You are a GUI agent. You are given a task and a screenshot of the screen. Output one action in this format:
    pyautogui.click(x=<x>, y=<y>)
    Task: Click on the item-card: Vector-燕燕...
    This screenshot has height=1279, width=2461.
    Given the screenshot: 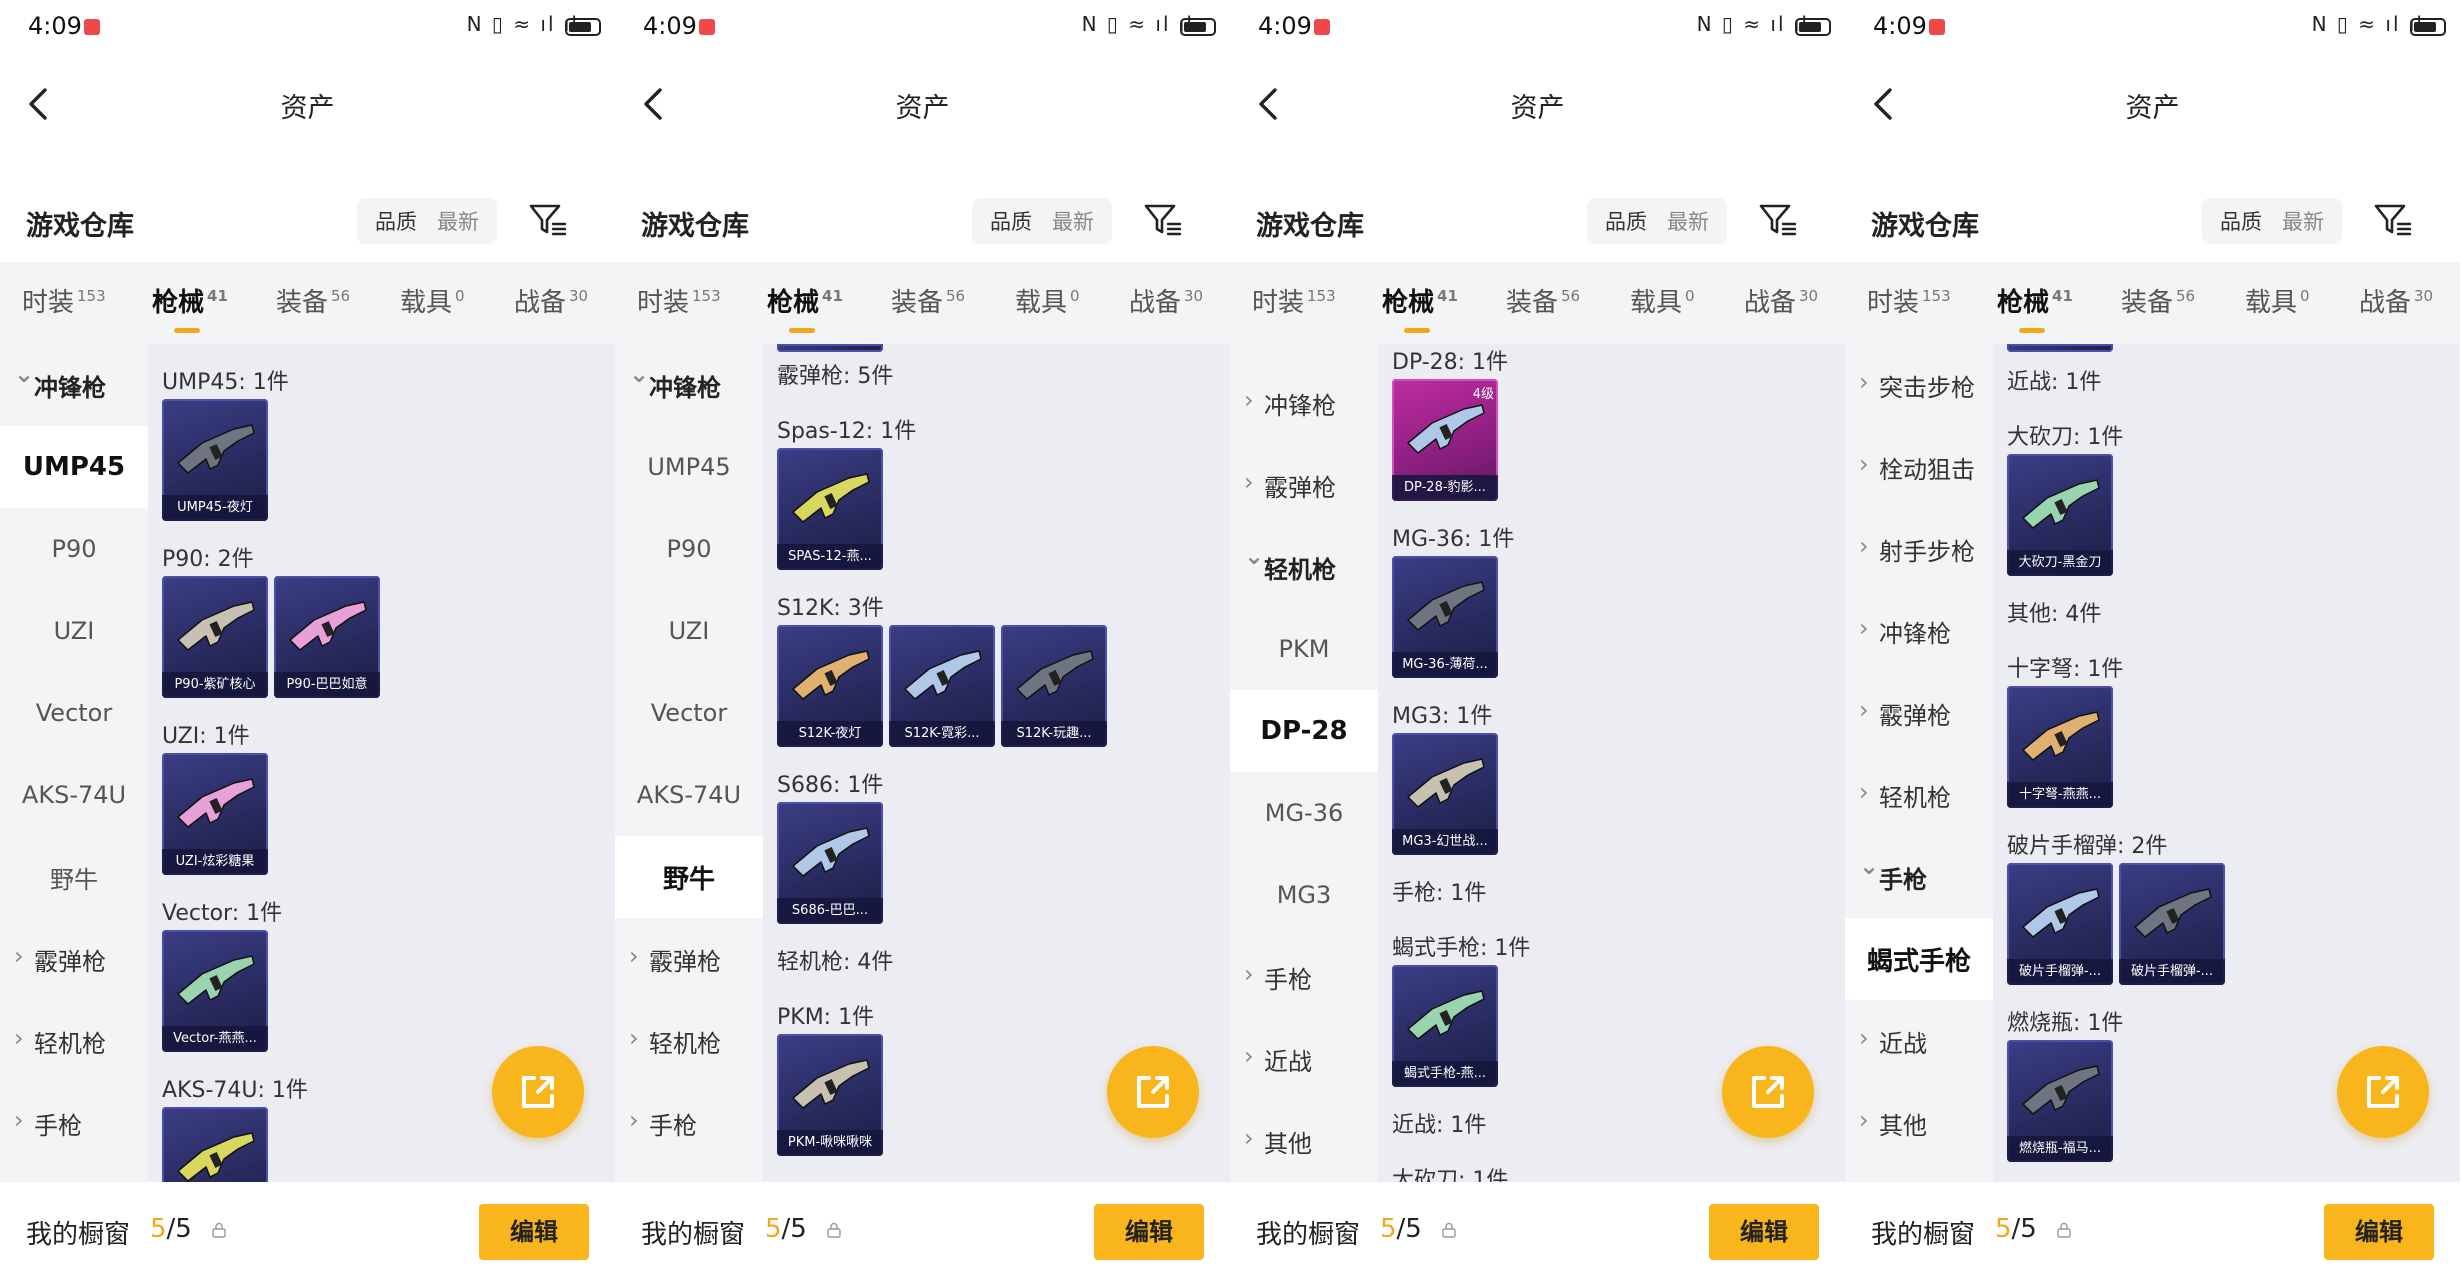 What is the action you would take?
    pyautogui.click(x=215, y=991)
    